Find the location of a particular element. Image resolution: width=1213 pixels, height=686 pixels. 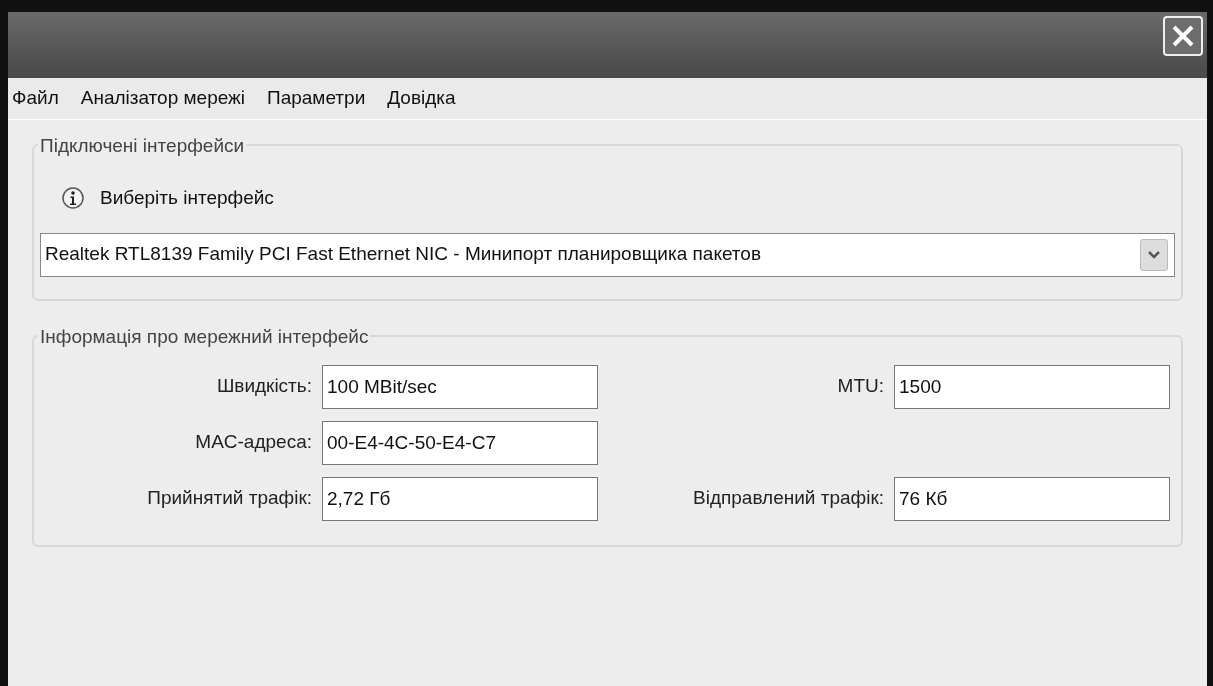

menu-item: Файл is located at coordinates (35, 98).